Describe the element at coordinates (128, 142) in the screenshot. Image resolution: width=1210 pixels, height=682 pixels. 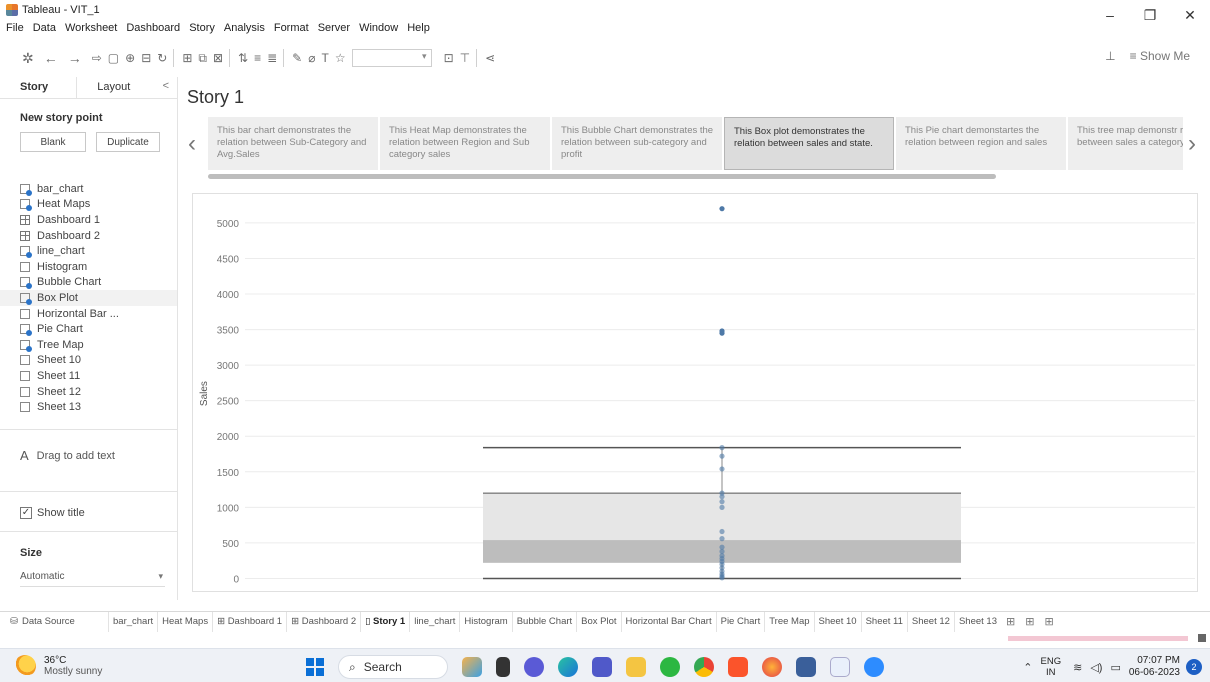
I see `duplicate-button: Duplicate` at that location.